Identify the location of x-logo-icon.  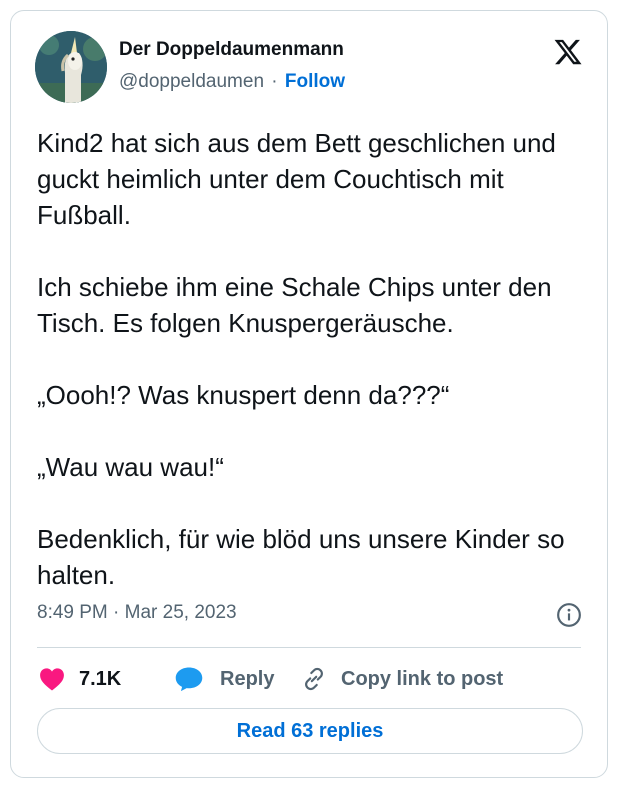
(568, 52).